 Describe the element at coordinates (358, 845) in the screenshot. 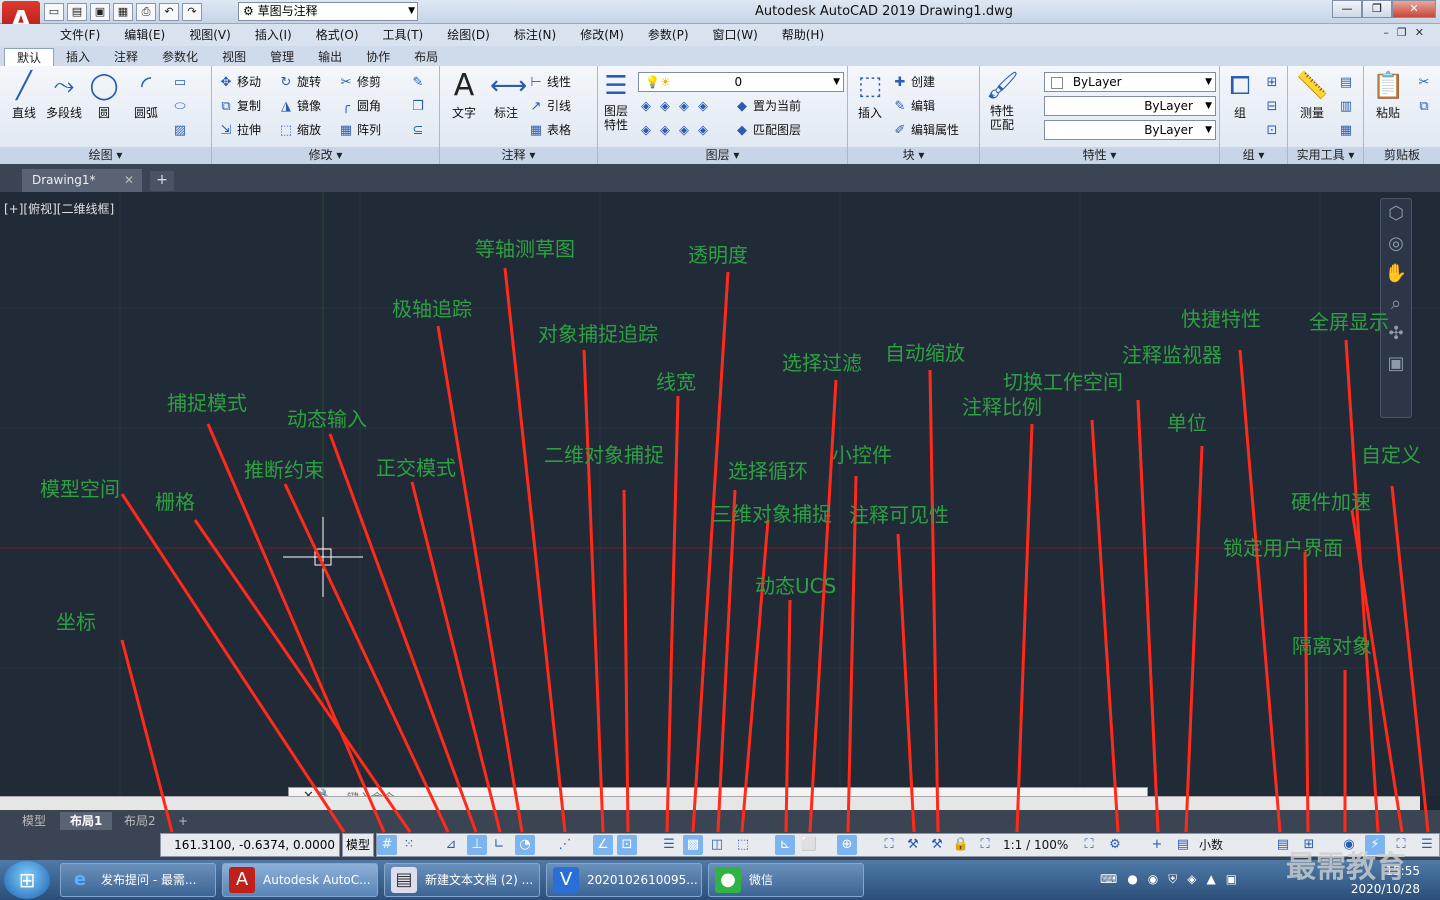

I see `model-space-button: 模型` at that location.